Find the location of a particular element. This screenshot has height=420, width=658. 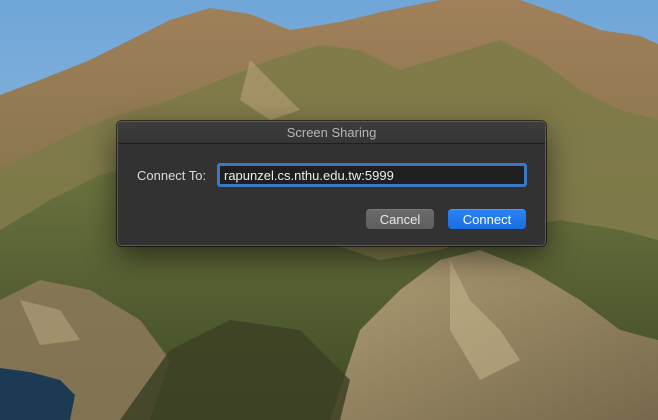

address-input is located at coordinates (372, 175).